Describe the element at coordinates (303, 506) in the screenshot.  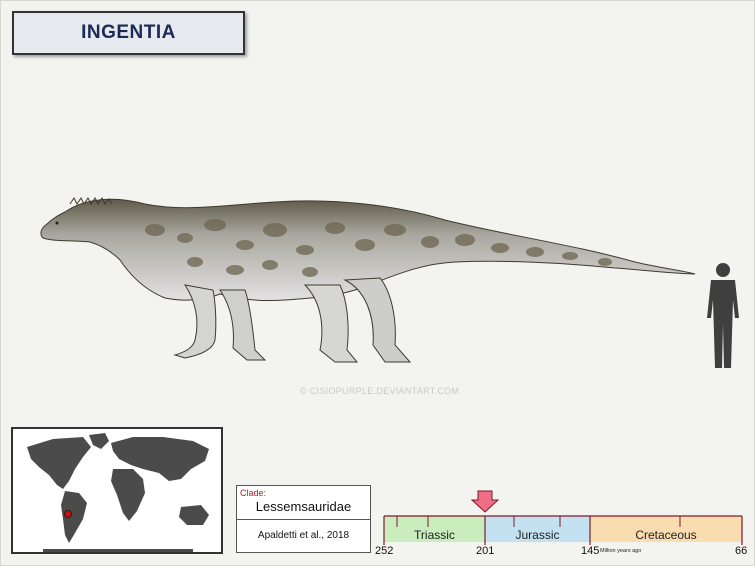
I see `clade-name: Lessemsauridae` at that location.